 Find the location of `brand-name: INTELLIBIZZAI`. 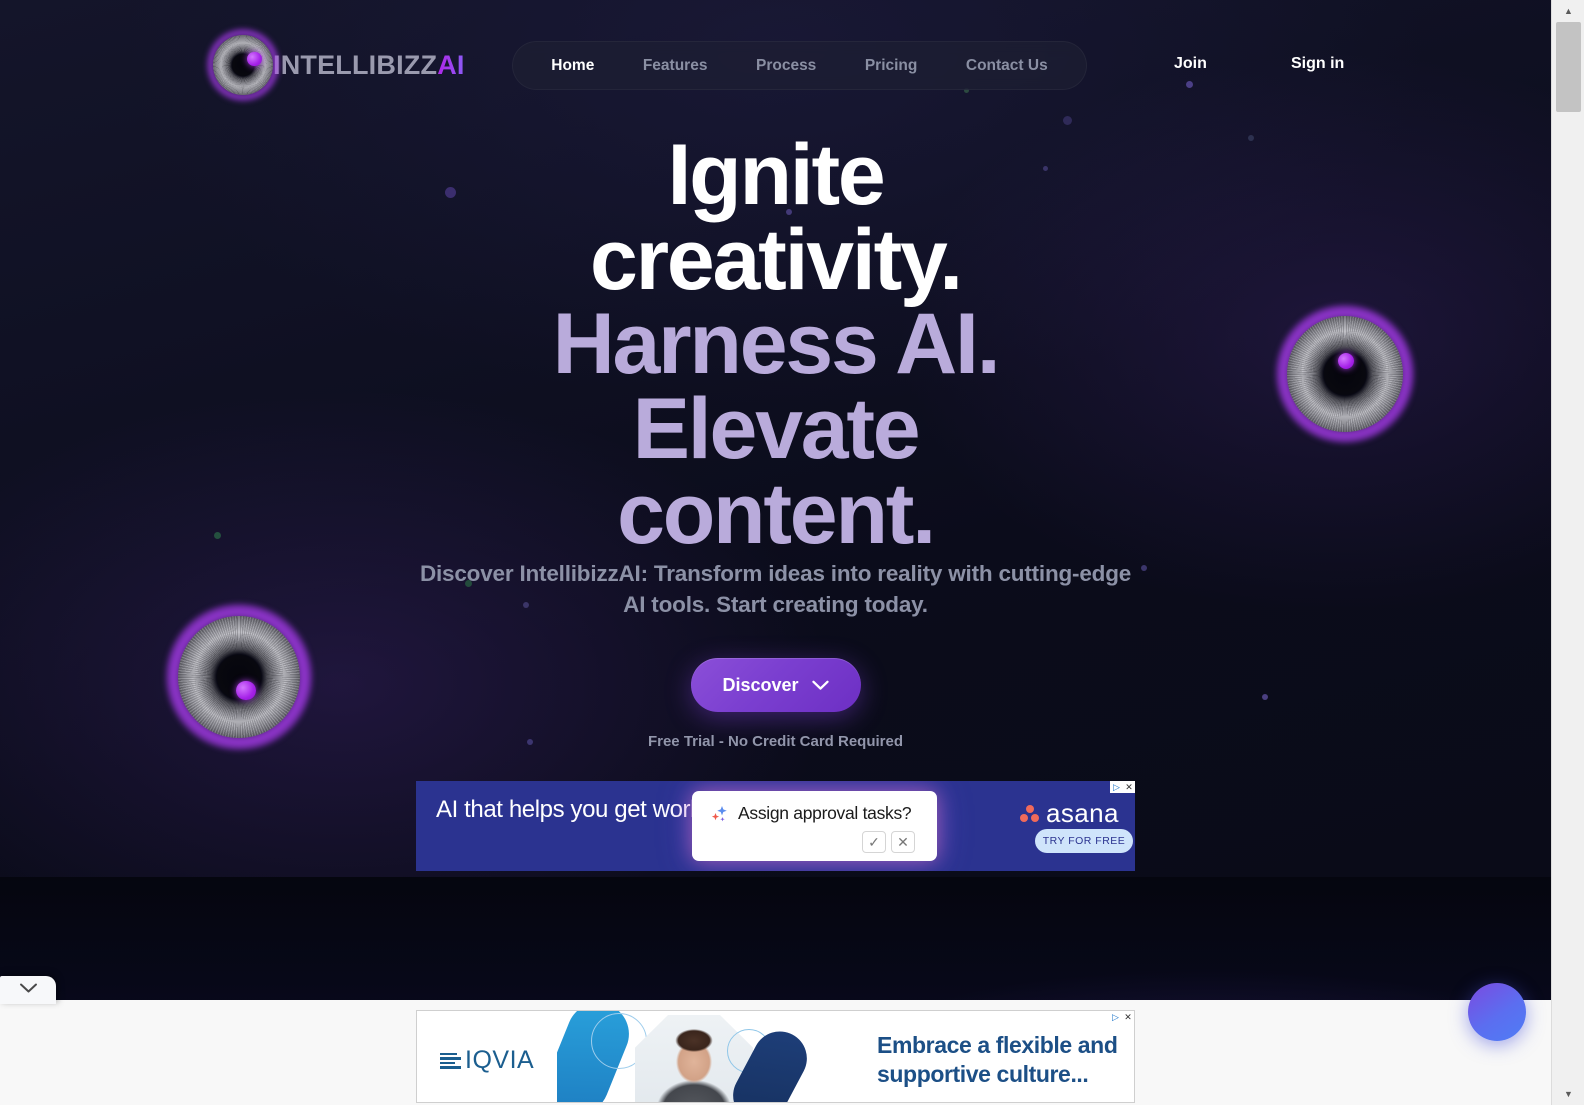

brand-name: INTELLIBIZZAI is located at coordinates (369, 65).